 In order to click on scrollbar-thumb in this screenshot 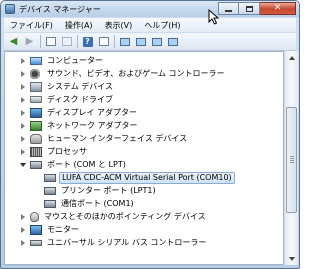, I will do `click(291, 160)`.